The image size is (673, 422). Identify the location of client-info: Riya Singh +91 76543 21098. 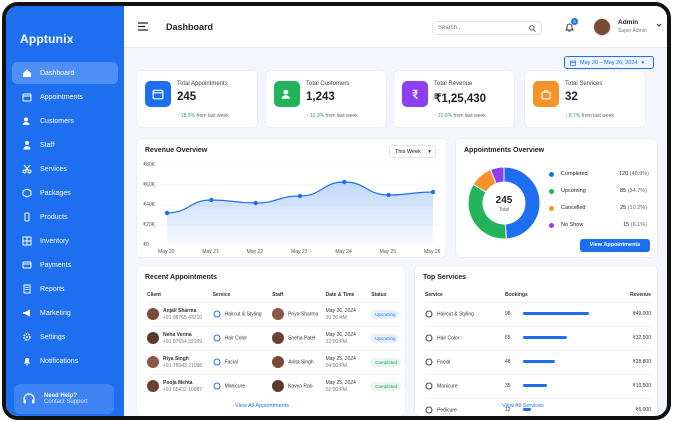
(182, 362).